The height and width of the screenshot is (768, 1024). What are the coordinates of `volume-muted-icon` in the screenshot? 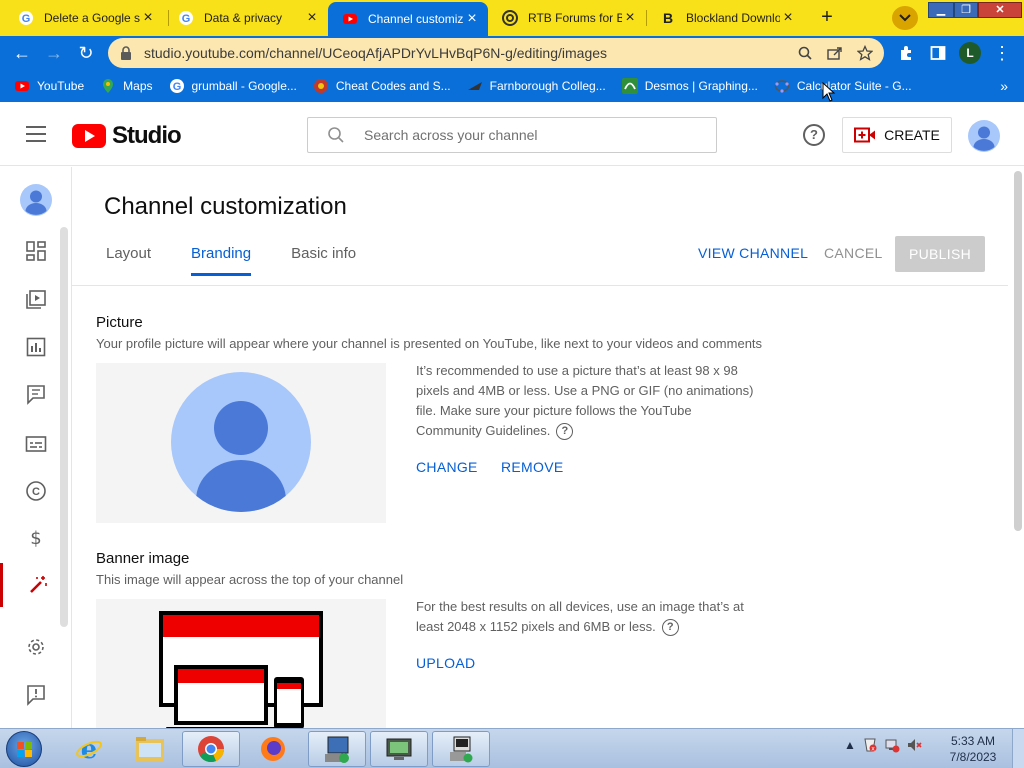 It's located at (914, 745).